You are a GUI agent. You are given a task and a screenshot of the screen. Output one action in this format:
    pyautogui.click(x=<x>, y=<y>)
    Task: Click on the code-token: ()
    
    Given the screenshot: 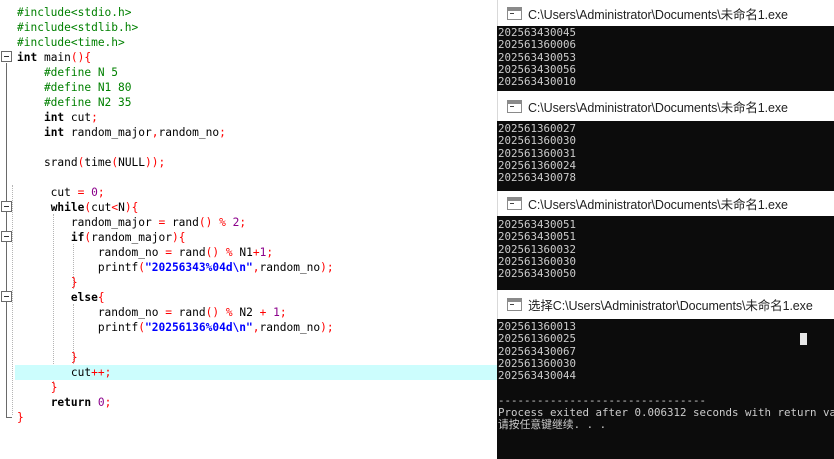 What is the action you would take?
    pyautogui.click(x=212, y=252)
    